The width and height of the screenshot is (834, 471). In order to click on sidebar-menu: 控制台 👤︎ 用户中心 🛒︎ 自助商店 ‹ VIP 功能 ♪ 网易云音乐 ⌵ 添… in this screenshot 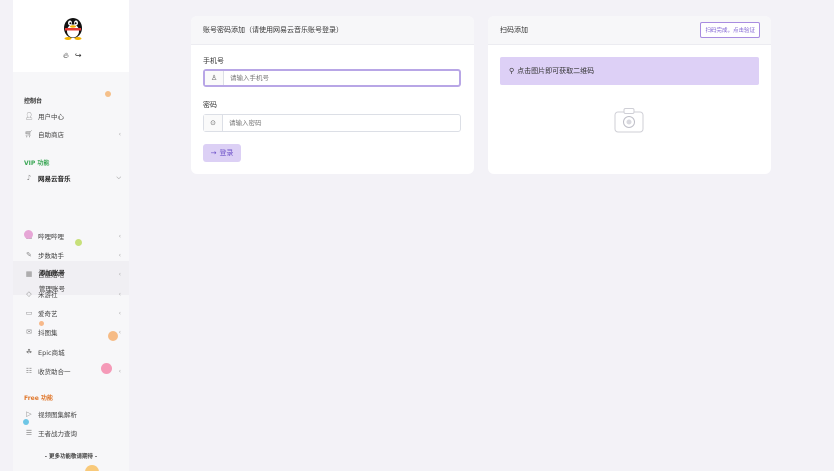, I will do `click(71, 271)`.